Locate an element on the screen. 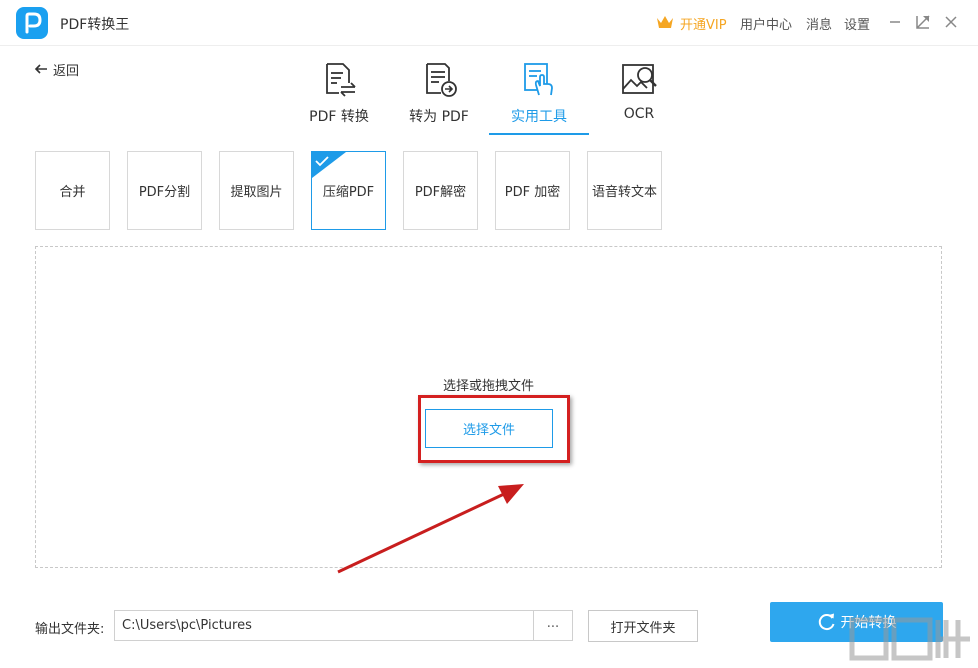 This screenshot has height=668, width=978. refresh-icon is located at coordinates (826, 622).